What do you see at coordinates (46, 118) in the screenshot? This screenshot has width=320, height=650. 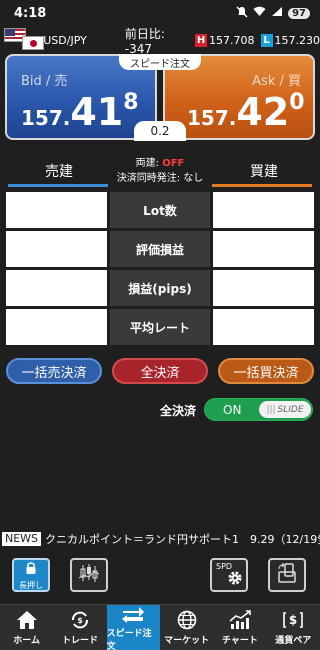 I see `bid-price-main: 157.` at bounding box center [46, 118].